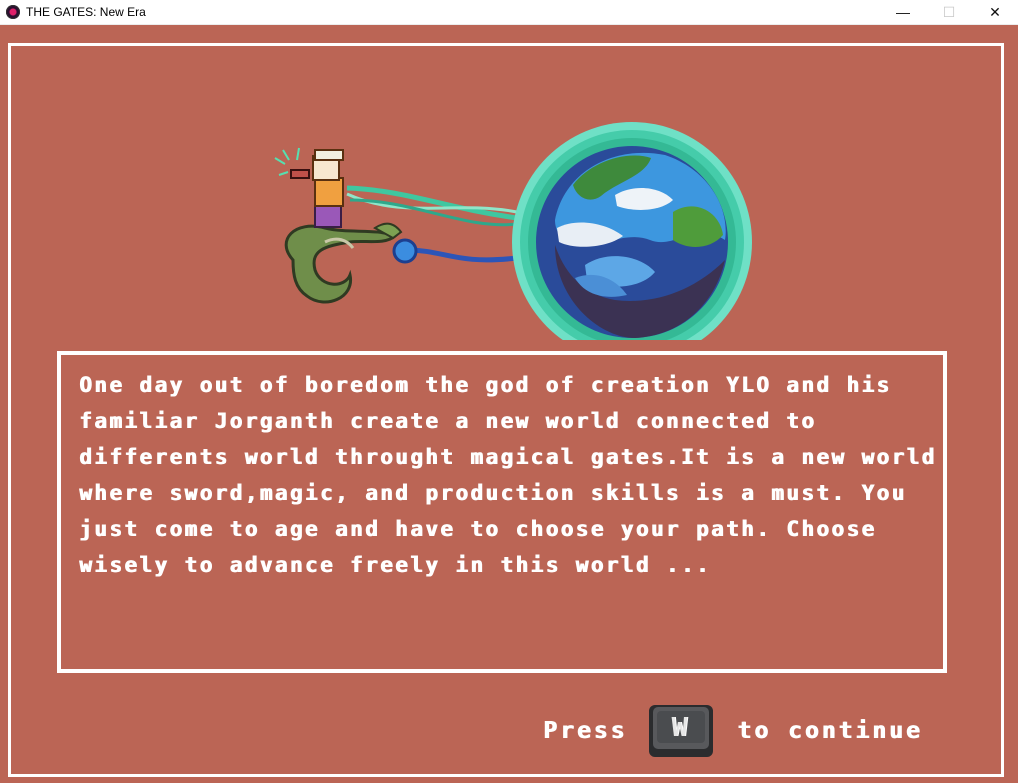  I want to click on key-letter: W, so click(681, 728).